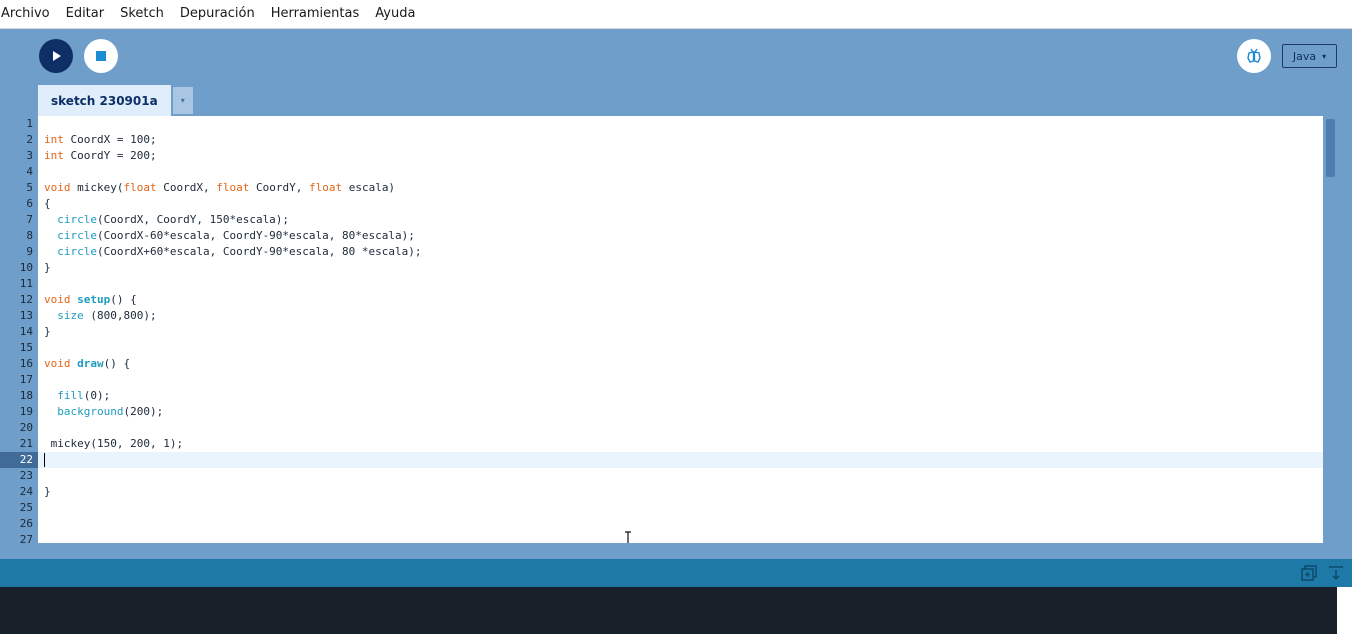  Describe the element at coordinates (29, 139) in the screenshot. I see `line-number: 2` at that location.